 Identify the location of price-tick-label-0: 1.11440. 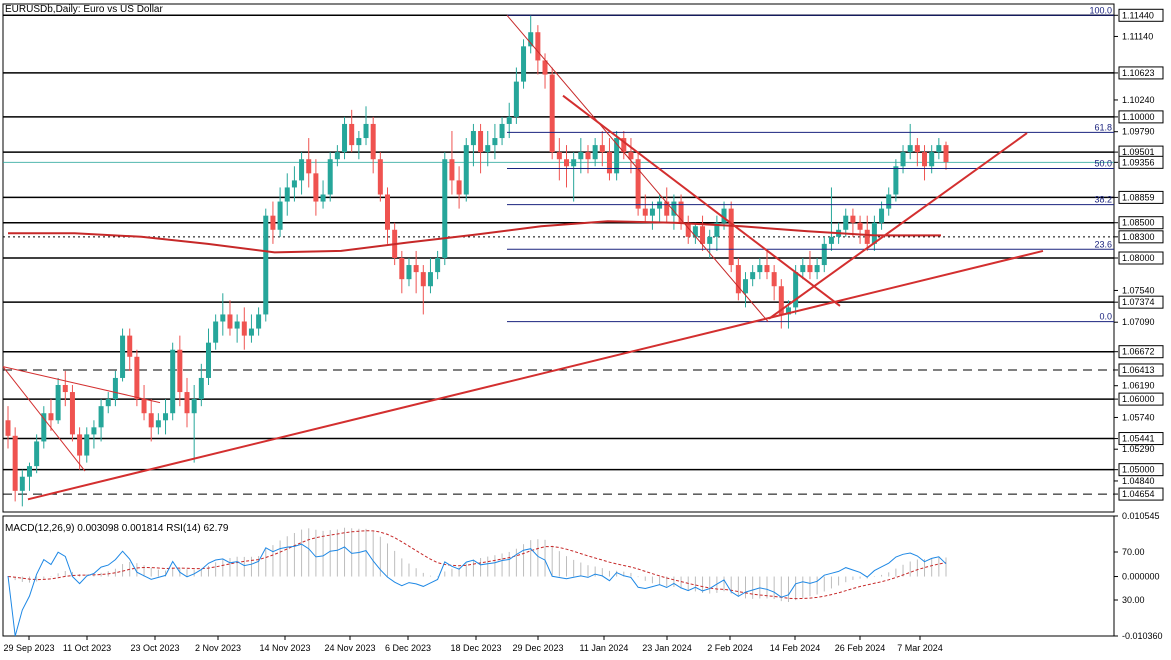
(1138, 15).